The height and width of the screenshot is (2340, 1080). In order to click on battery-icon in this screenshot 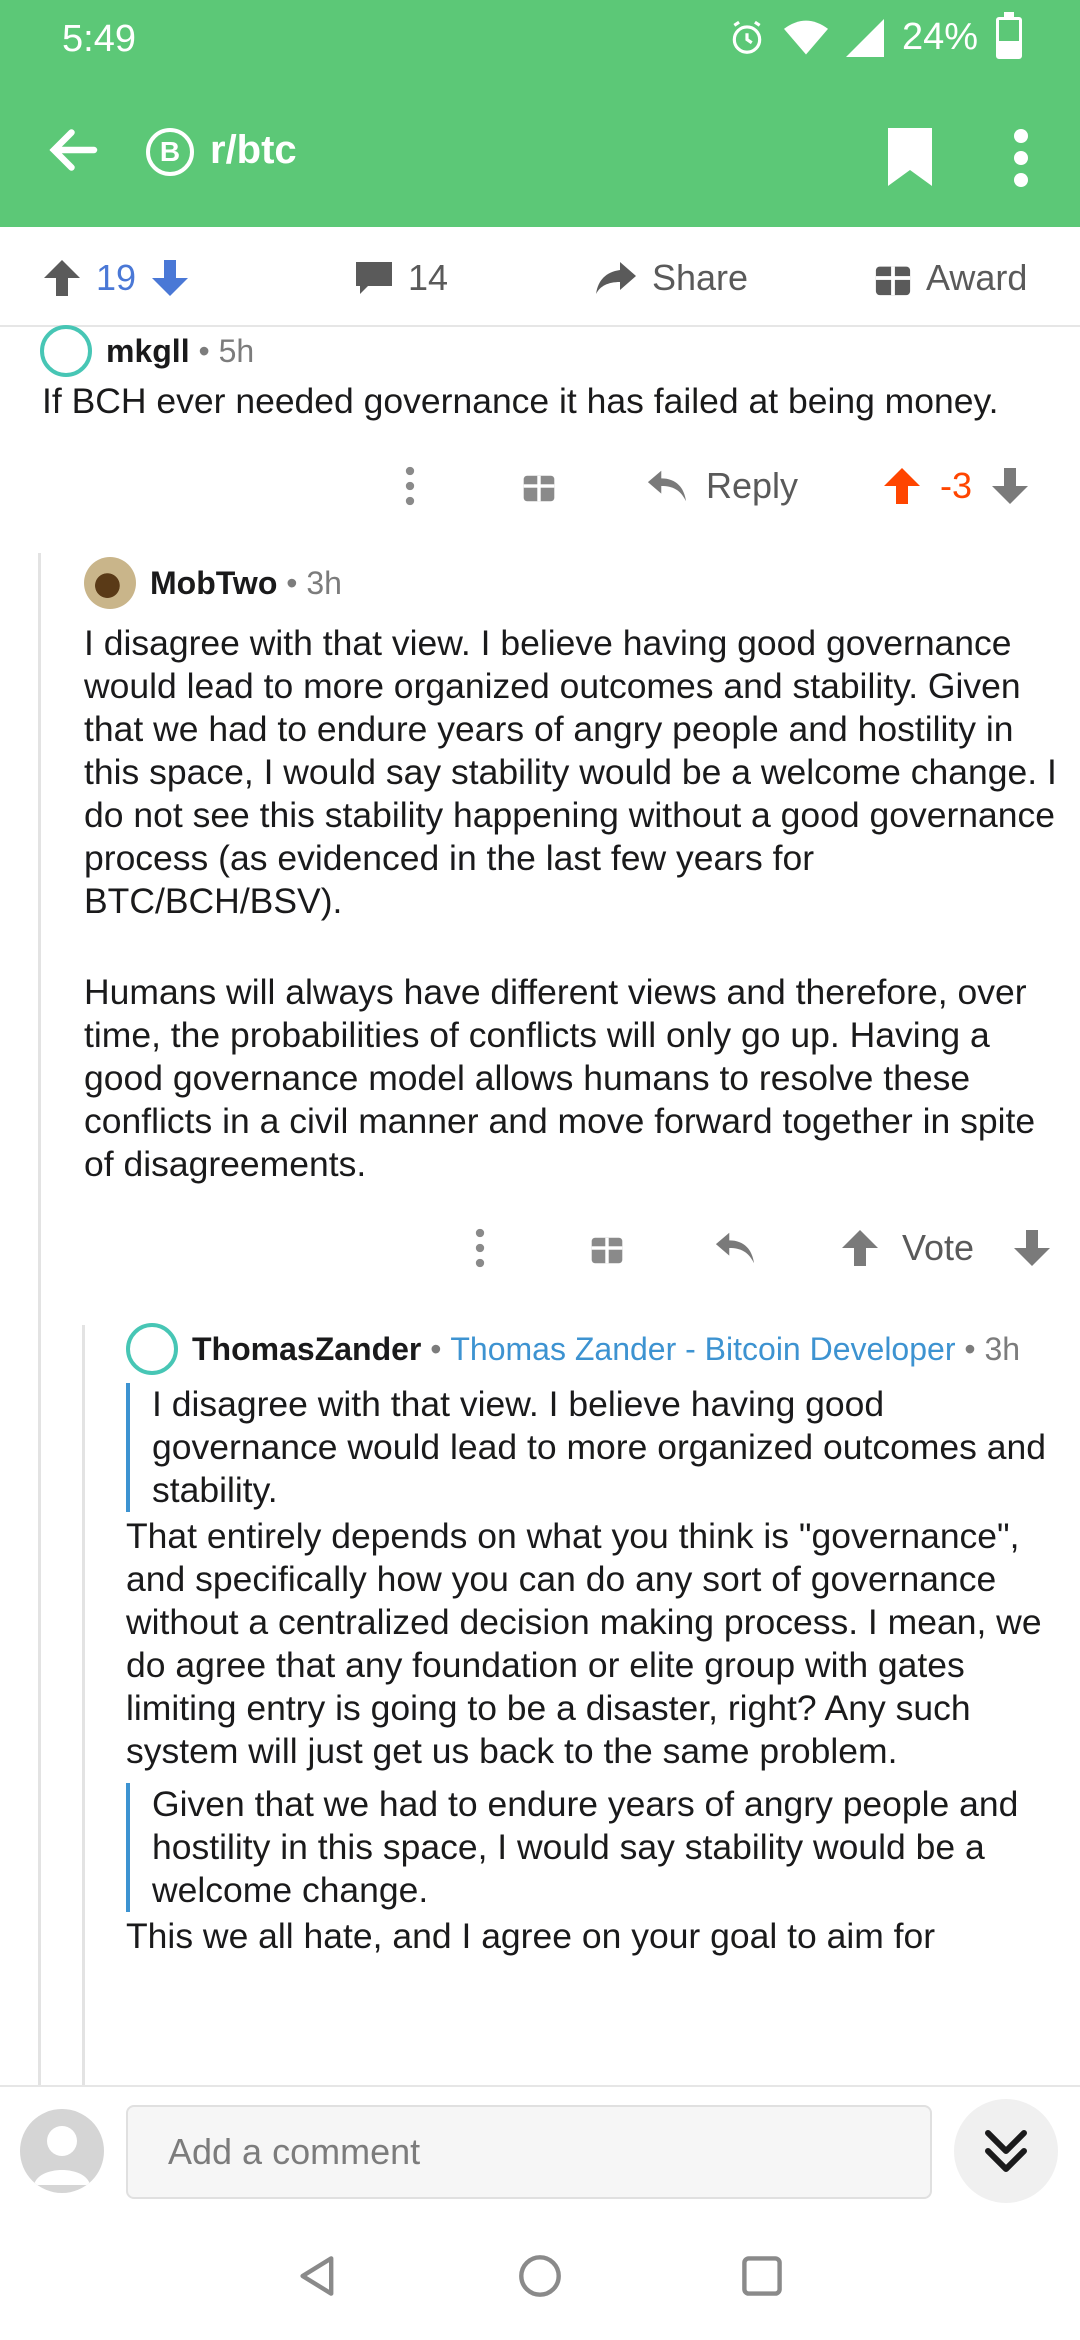, I will do `click(1009, 35)`.